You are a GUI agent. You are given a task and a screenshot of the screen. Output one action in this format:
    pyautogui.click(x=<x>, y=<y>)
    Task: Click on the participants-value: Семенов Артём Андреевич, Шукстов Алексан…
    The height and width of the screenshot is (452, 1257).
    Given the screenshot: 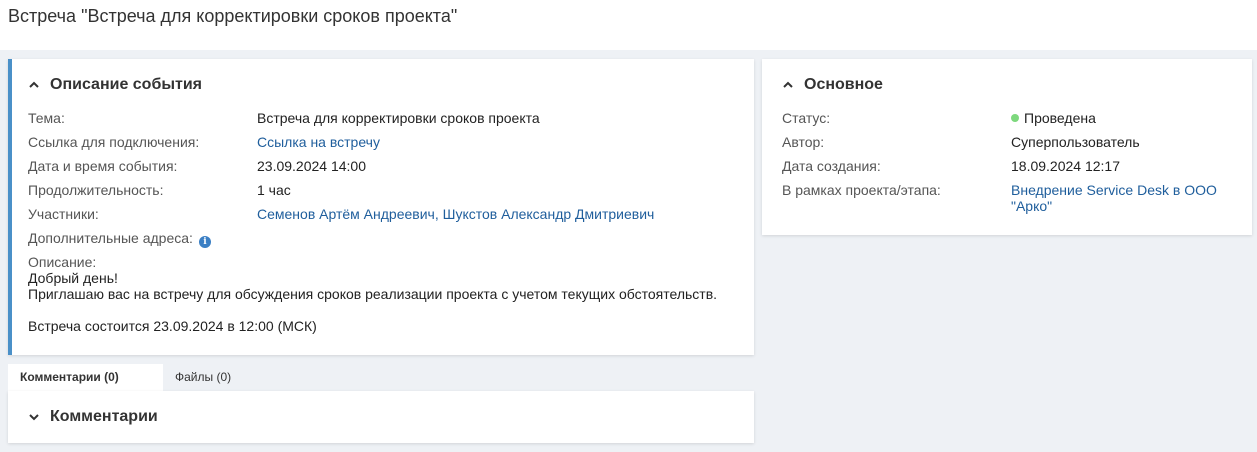 What is the action you would take?
    pyautogui.click(x=455, y=214)
    